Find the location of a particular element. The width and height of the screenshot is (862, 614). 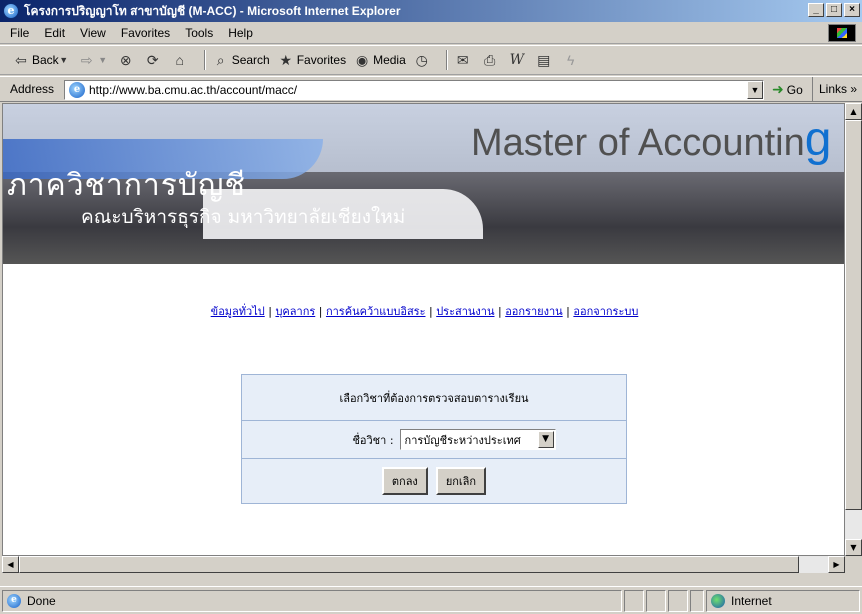

page-done-icon: e is located at coordinates (14, 601).